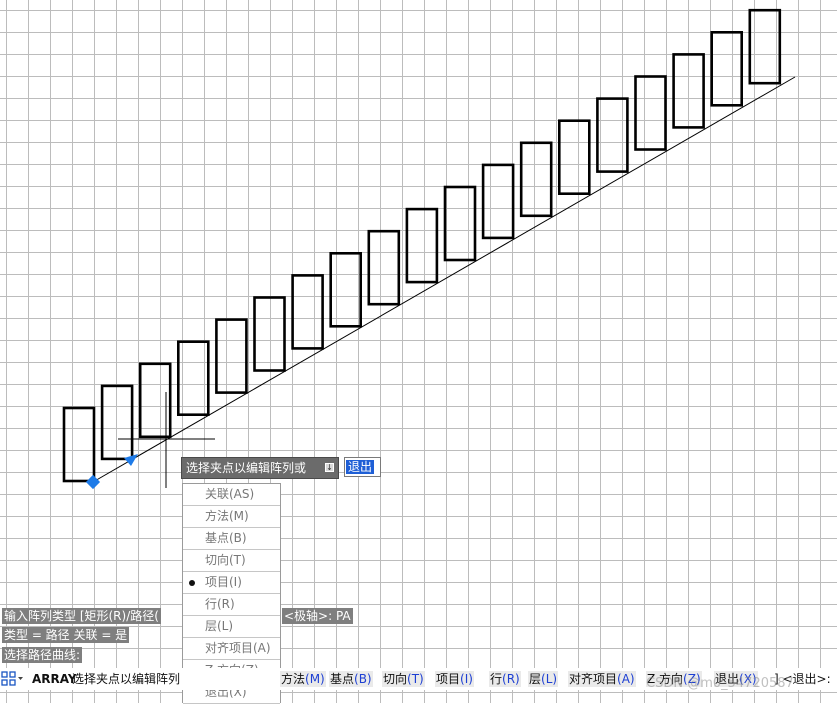 The image size is (837, 704). I want to click on command-prompt: 选择夹点以编辑阵列, so click(126, 679).